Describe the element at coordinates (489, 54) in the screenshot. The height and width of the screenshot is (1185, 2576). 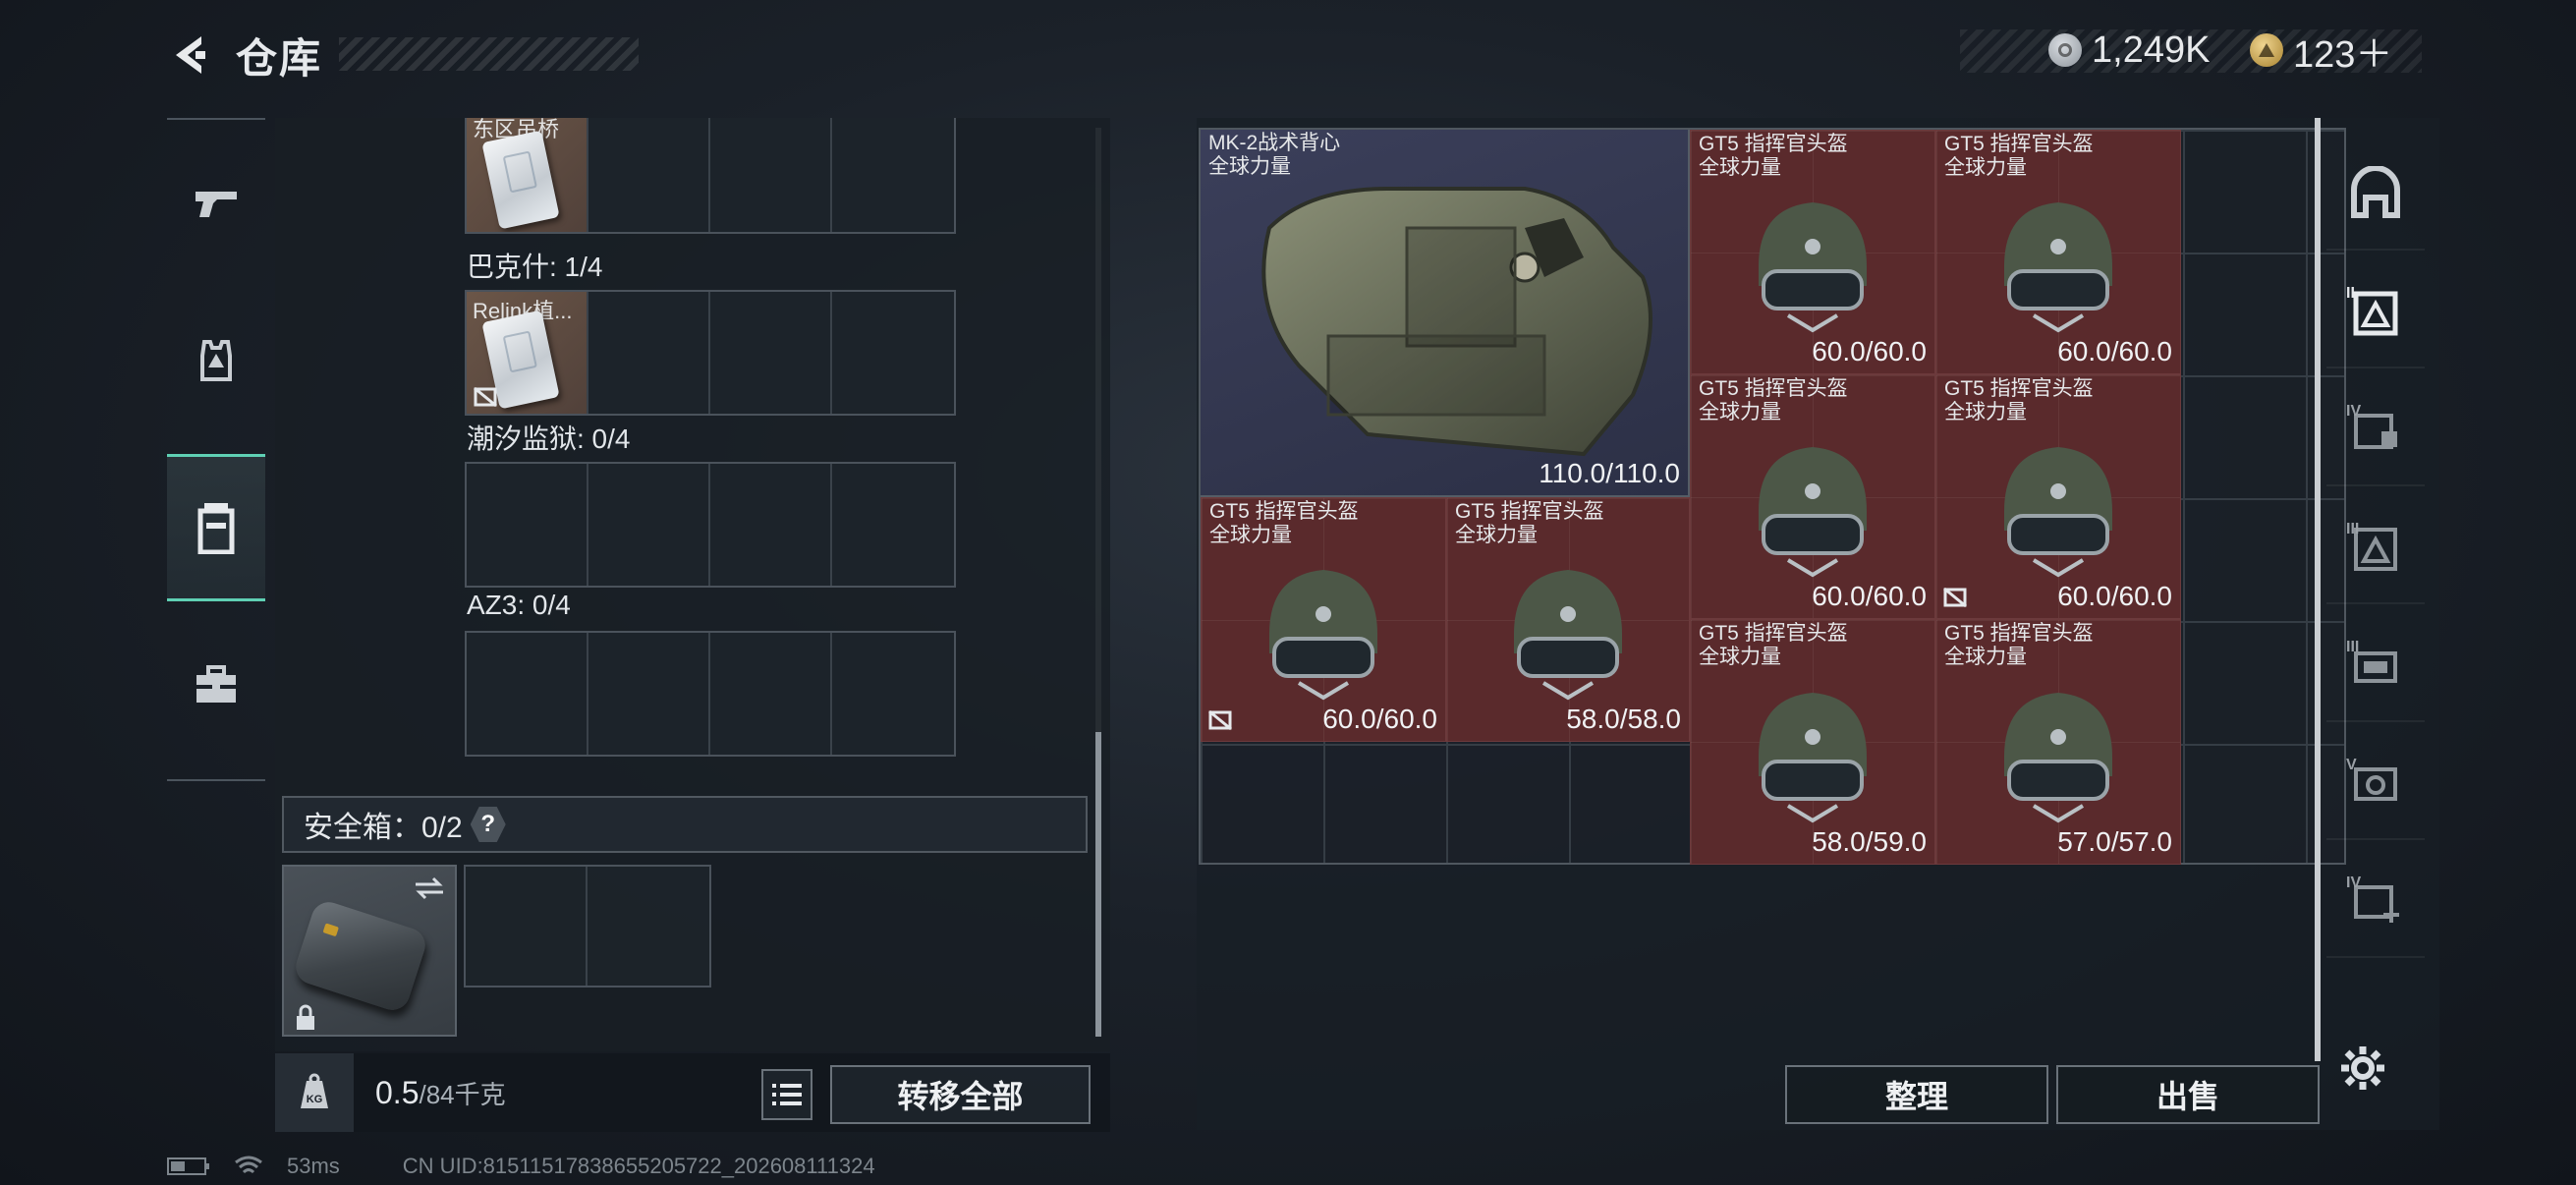
I see `title-decoration` at that location.